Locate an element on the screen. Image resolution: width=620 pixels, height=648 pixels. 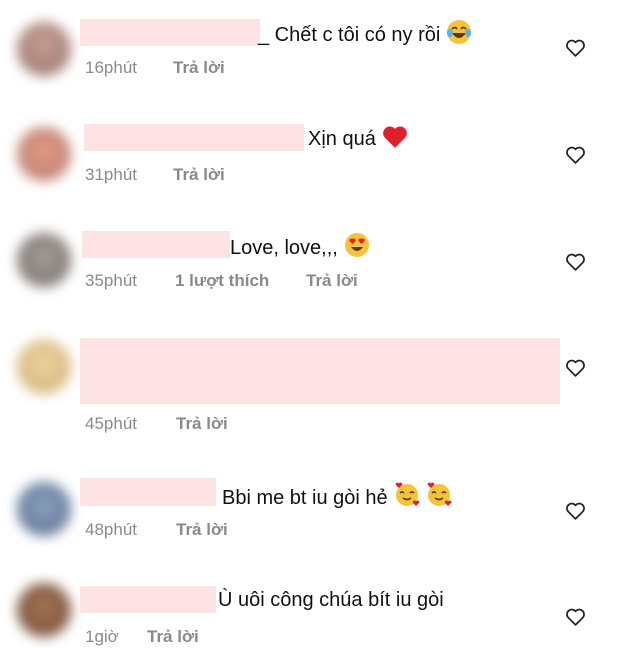
laughing-tears-emoji-icon is located at coordinates (459, 32).